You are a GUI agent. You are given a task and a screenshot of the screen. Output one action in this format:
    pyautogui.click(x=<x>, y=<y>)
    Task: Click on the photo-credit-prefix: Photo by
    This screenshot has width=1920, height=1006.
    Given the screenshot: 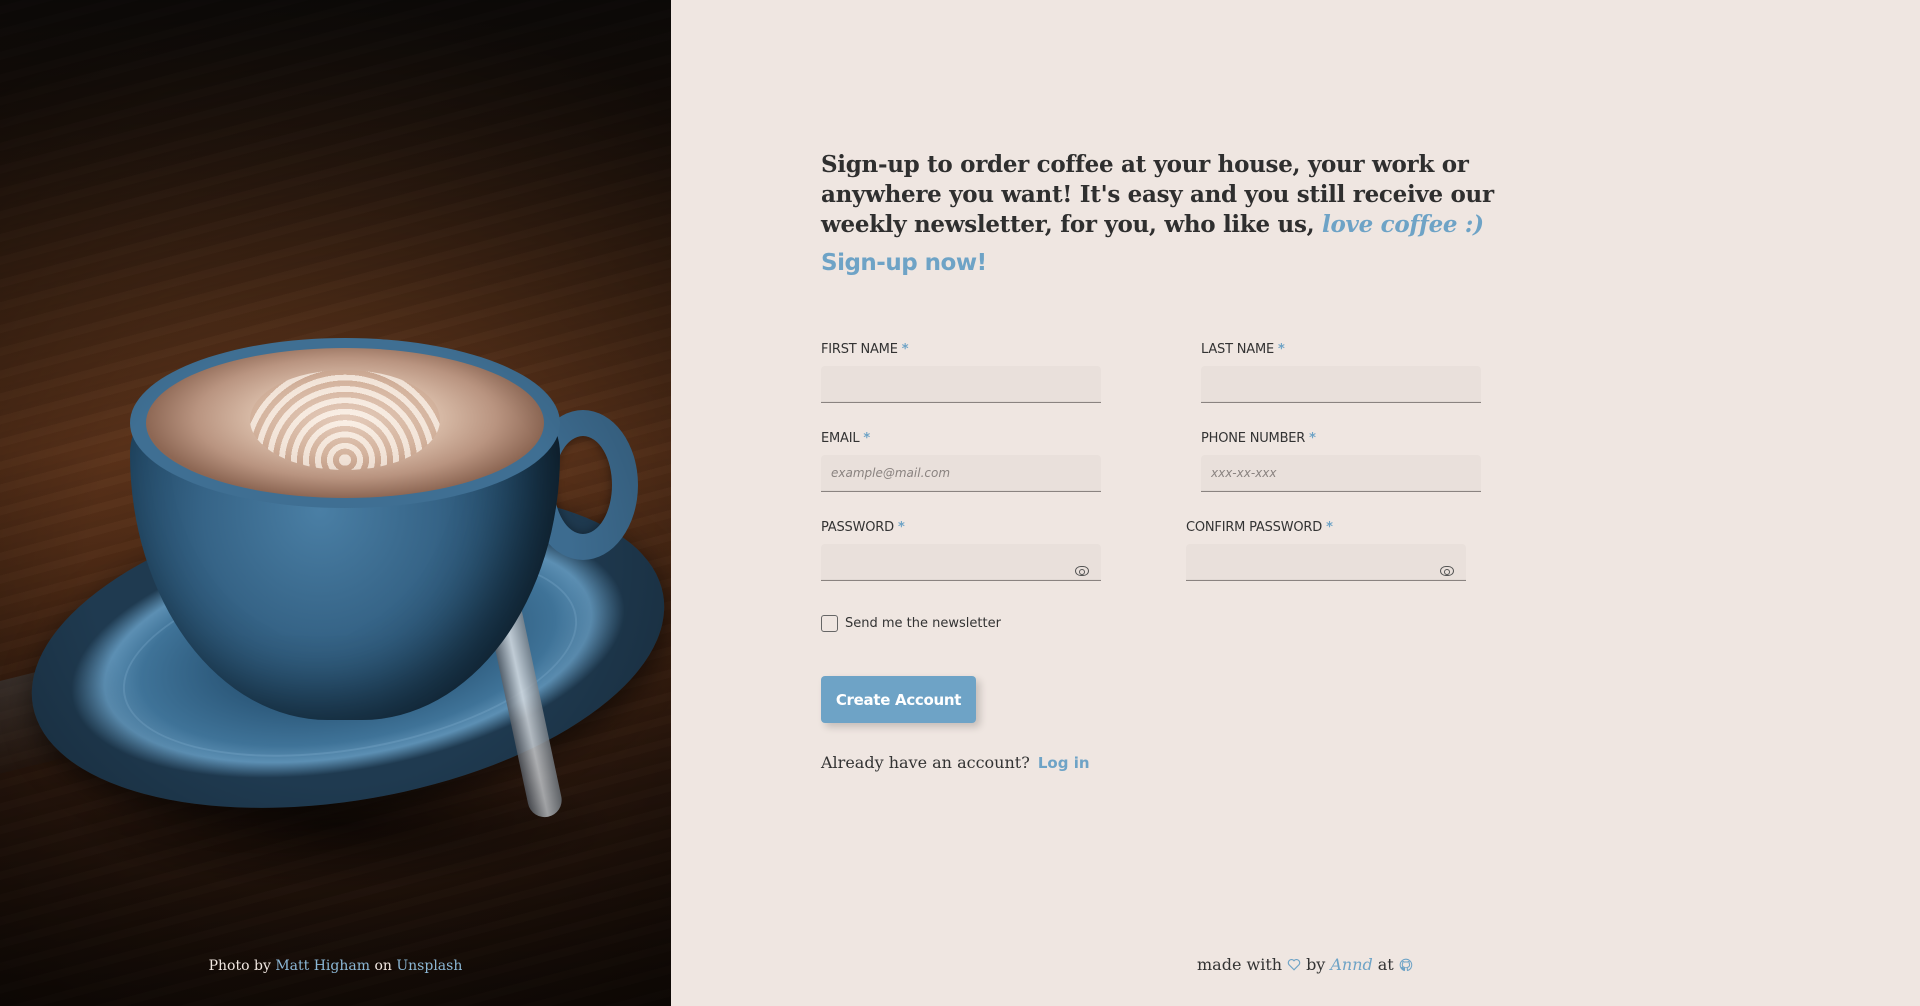 What is the action you would take?
    pyautogui.click(x=239, y=966)
    